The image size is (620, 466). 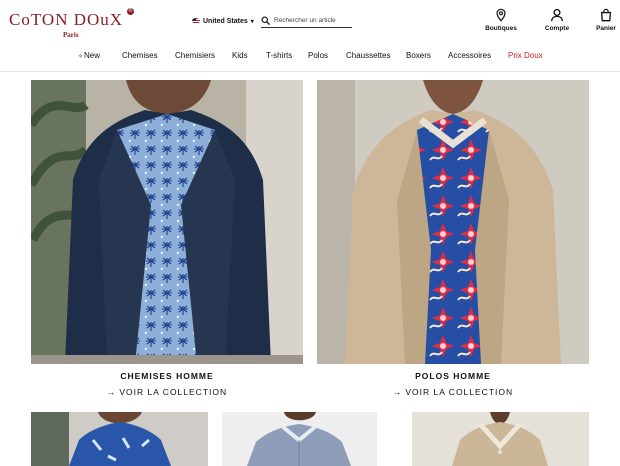 What do you see at coordinates (279, 55) in the screenshot?
I see `nav-item-tshirts: T-shirts` at bounding box center [279, 55].